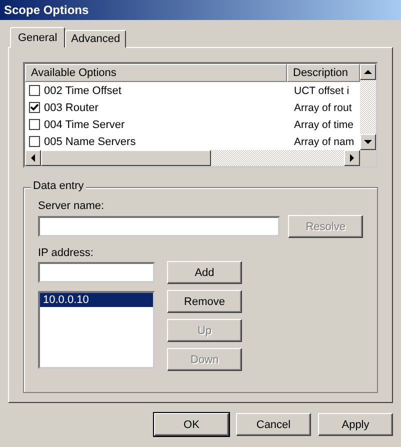 Image resolution: width=401 pixels, height=447 pixels. What do you see at coordinates (84, 124) in the screenshot?
I see `option-name: 004 Time Server` at bounding box center [84, 124].